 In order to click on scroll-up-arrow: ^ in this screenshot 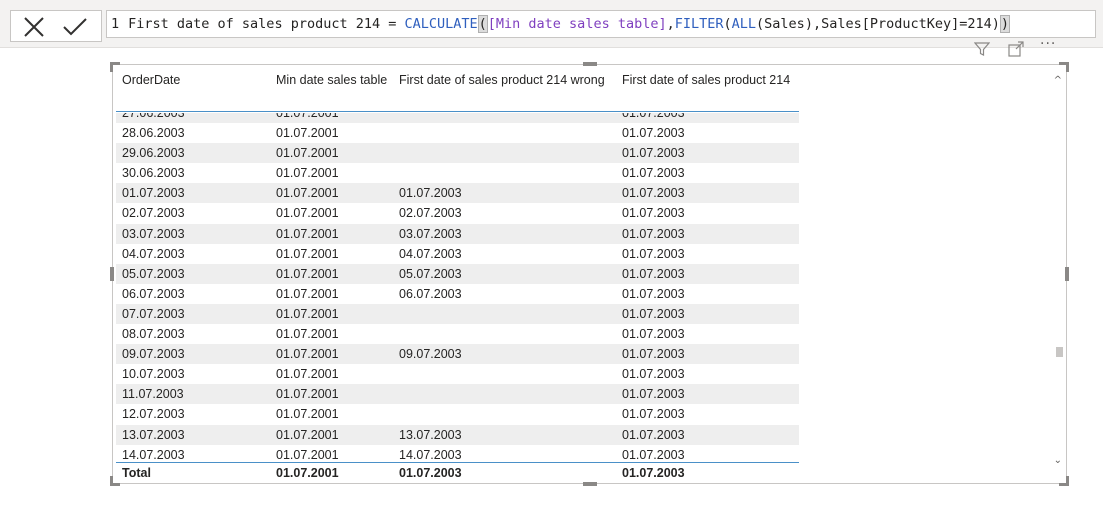, I will do `click(1058, 80)`.